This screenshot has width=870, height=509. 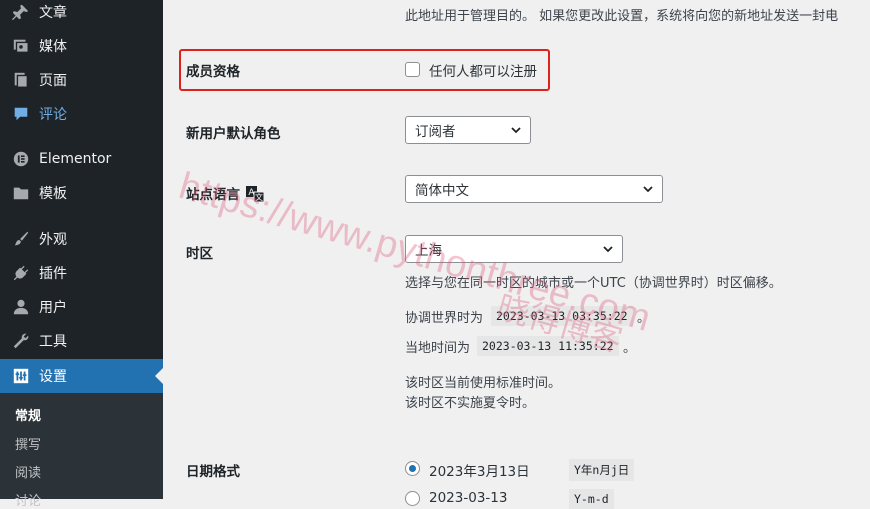 What do you see at coordinates (233, 134) in the screenshot?
I see `default-role-label: 新用户默认角色` at bounding box center [233, 134].